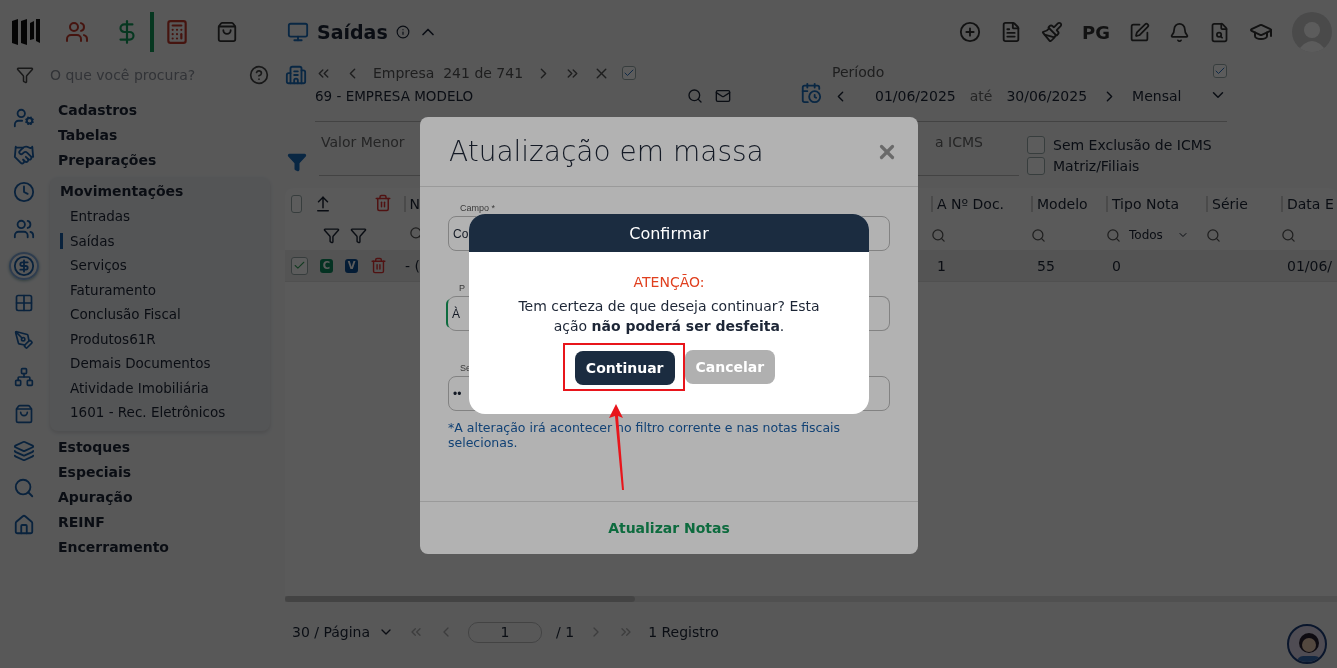 This screenshot has height=668, width=1337. Describe the element at coordinates (941, 265) in the screenshot. I see `table-cell-text: 1` at that location.